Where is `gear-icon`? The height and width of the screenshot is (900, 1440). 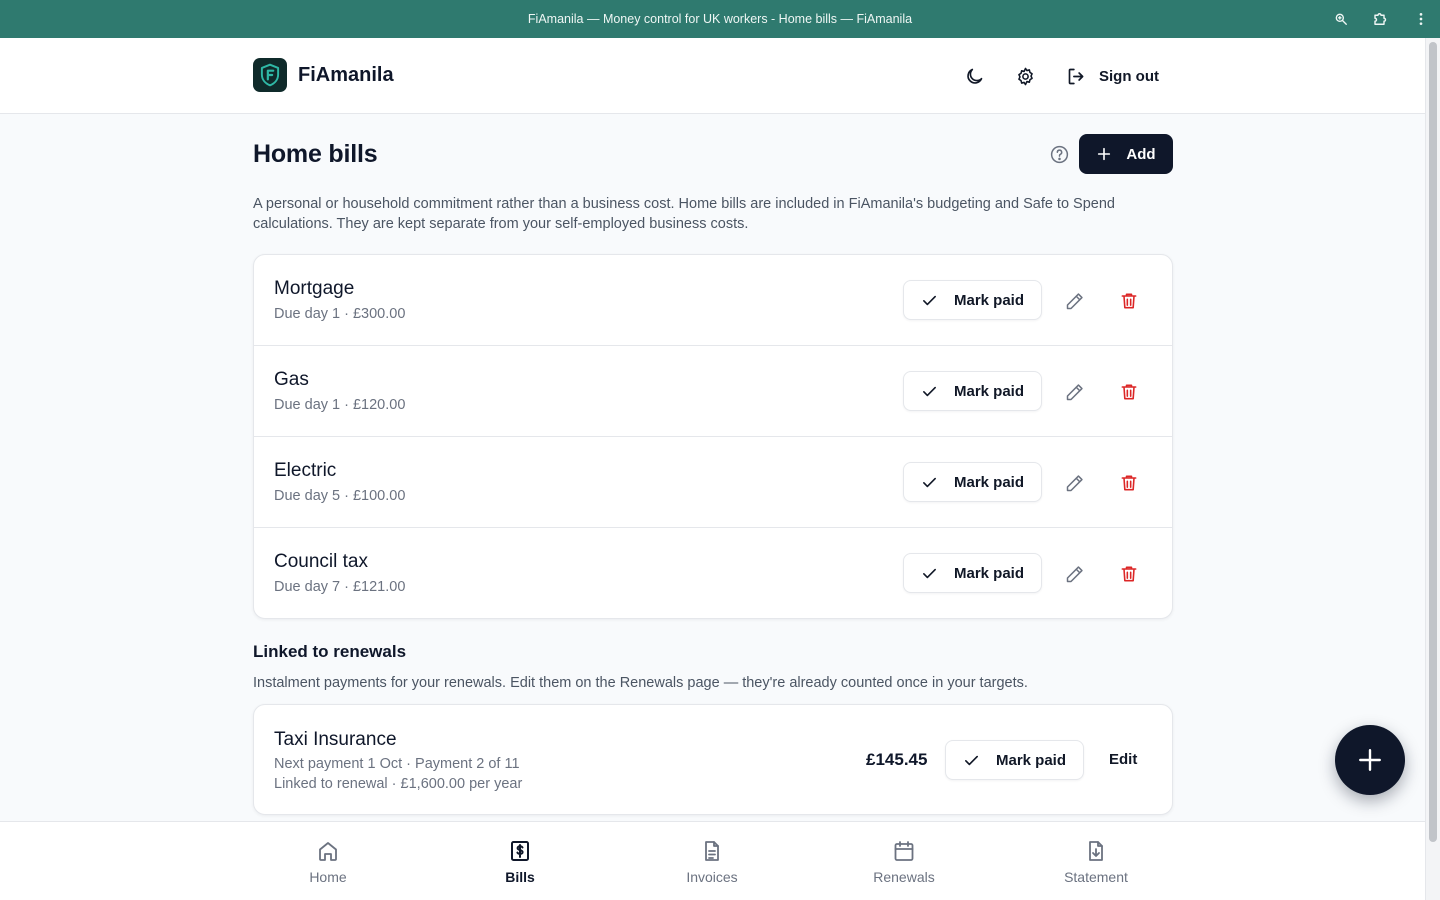
gear-icon is located at coordinates (1025, 76).